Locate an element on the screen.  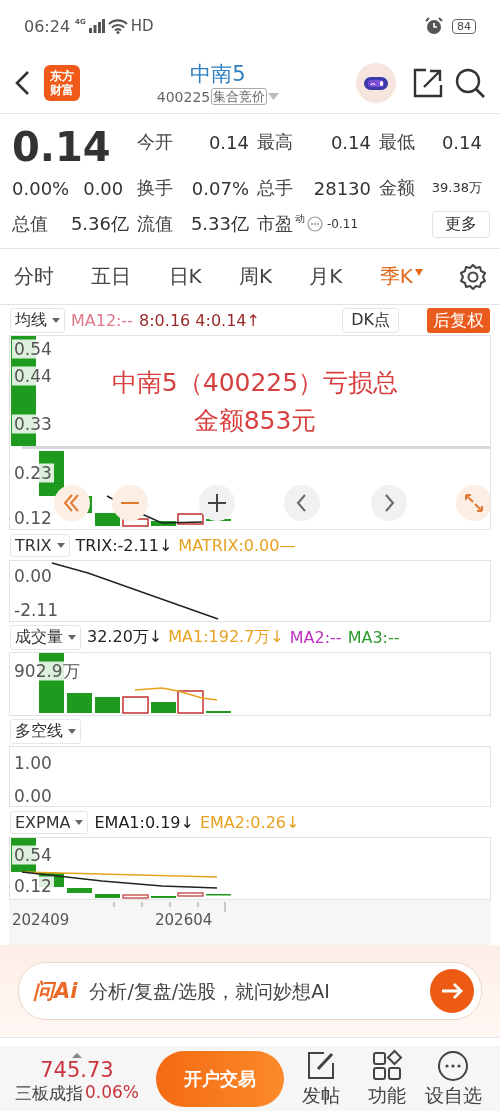
trading-status-tag: 集合竞价 is located at coordinates (239, 96).